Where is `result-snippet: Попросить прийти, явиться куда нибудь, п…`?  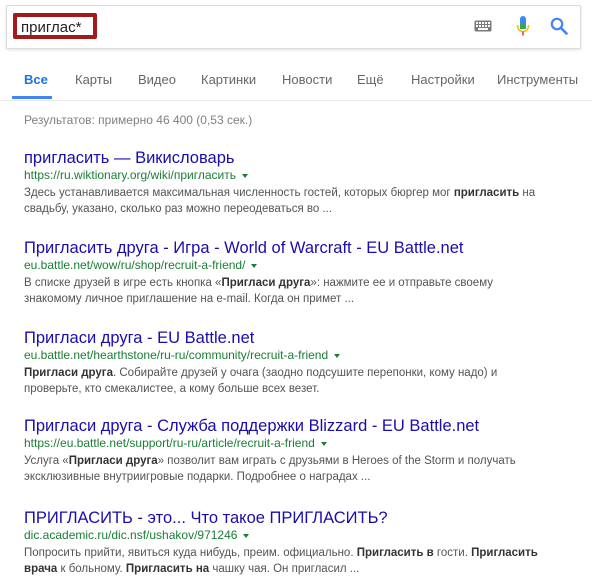 result-snippet: Попросить прийти, явиться куда нибудь, п… is located at coordinates (296, 561).